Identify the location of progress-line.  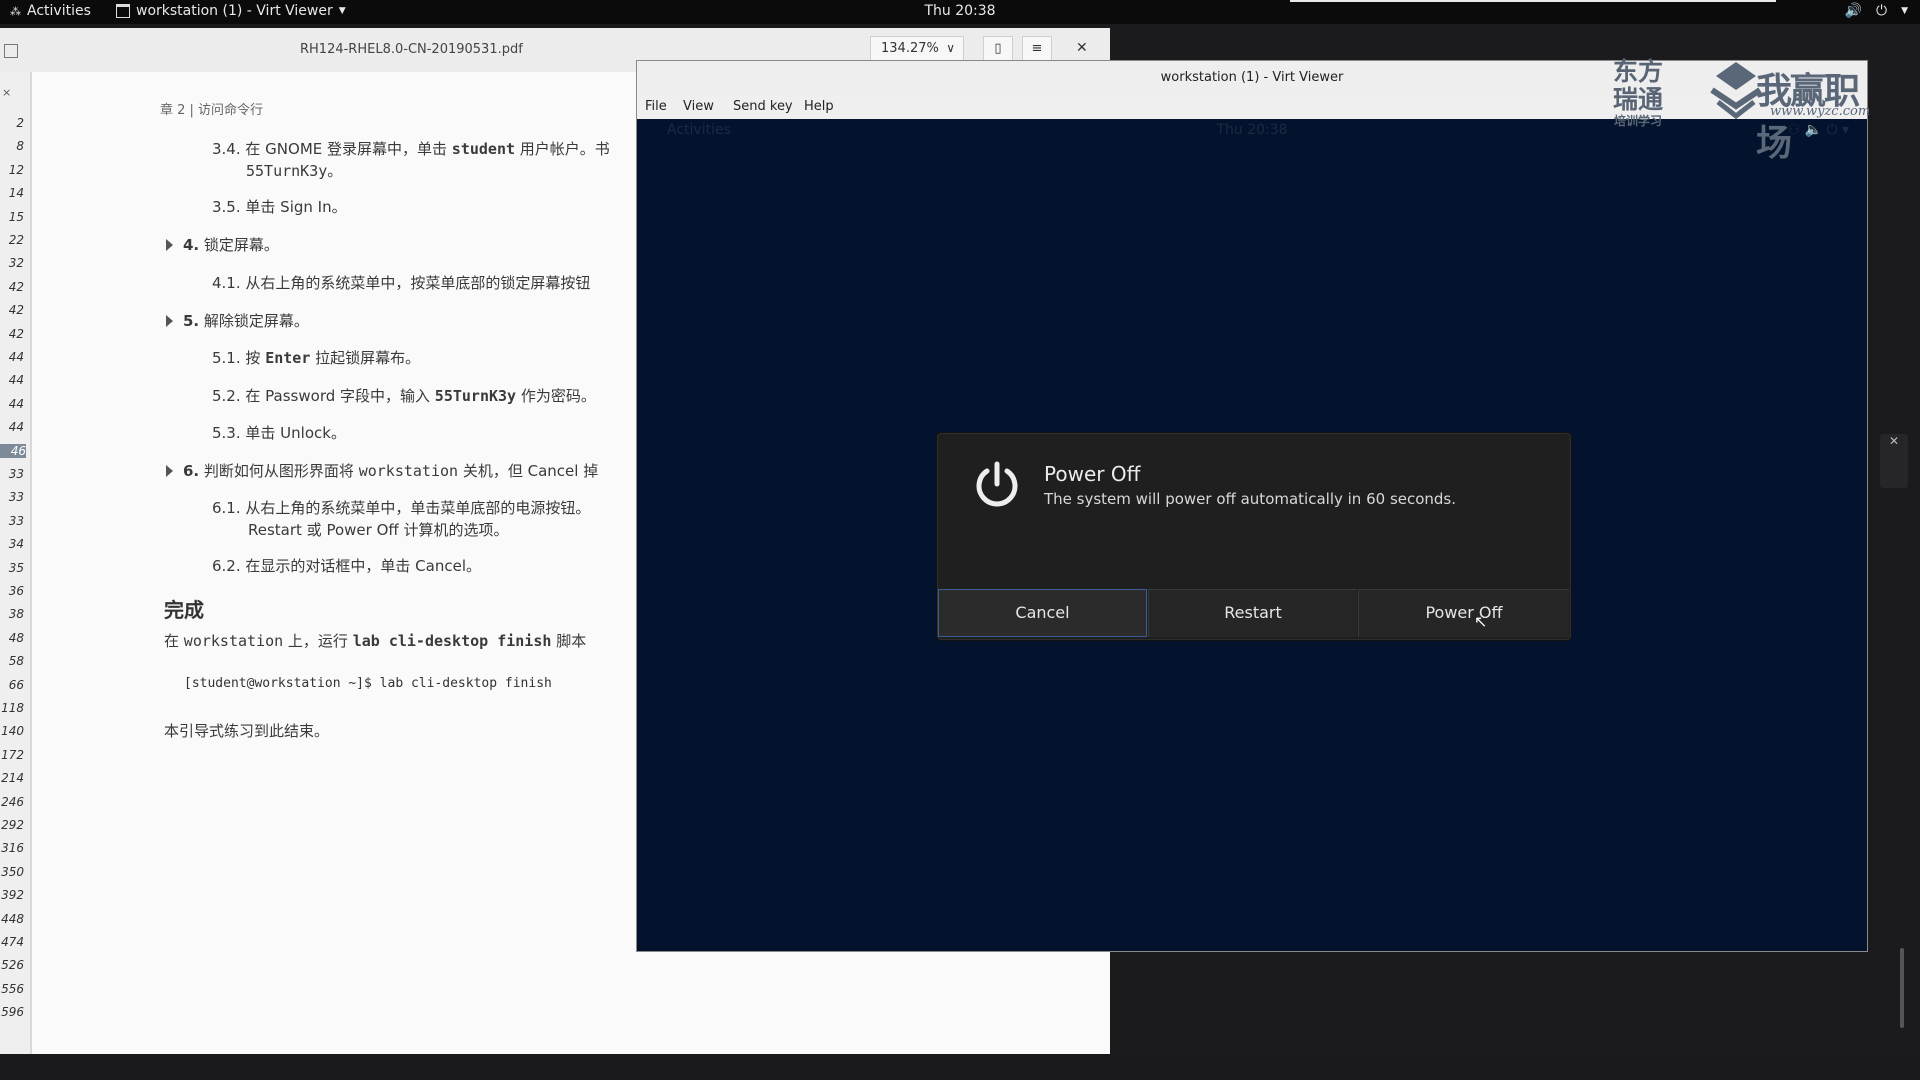
(1533, 1).